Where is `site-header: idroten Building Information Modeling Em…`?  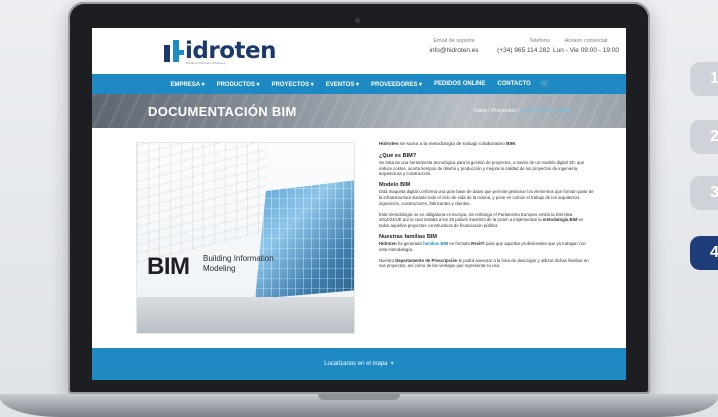 site-header: idroten Building Information Modeling Em… is located at coordinates (359, 51).